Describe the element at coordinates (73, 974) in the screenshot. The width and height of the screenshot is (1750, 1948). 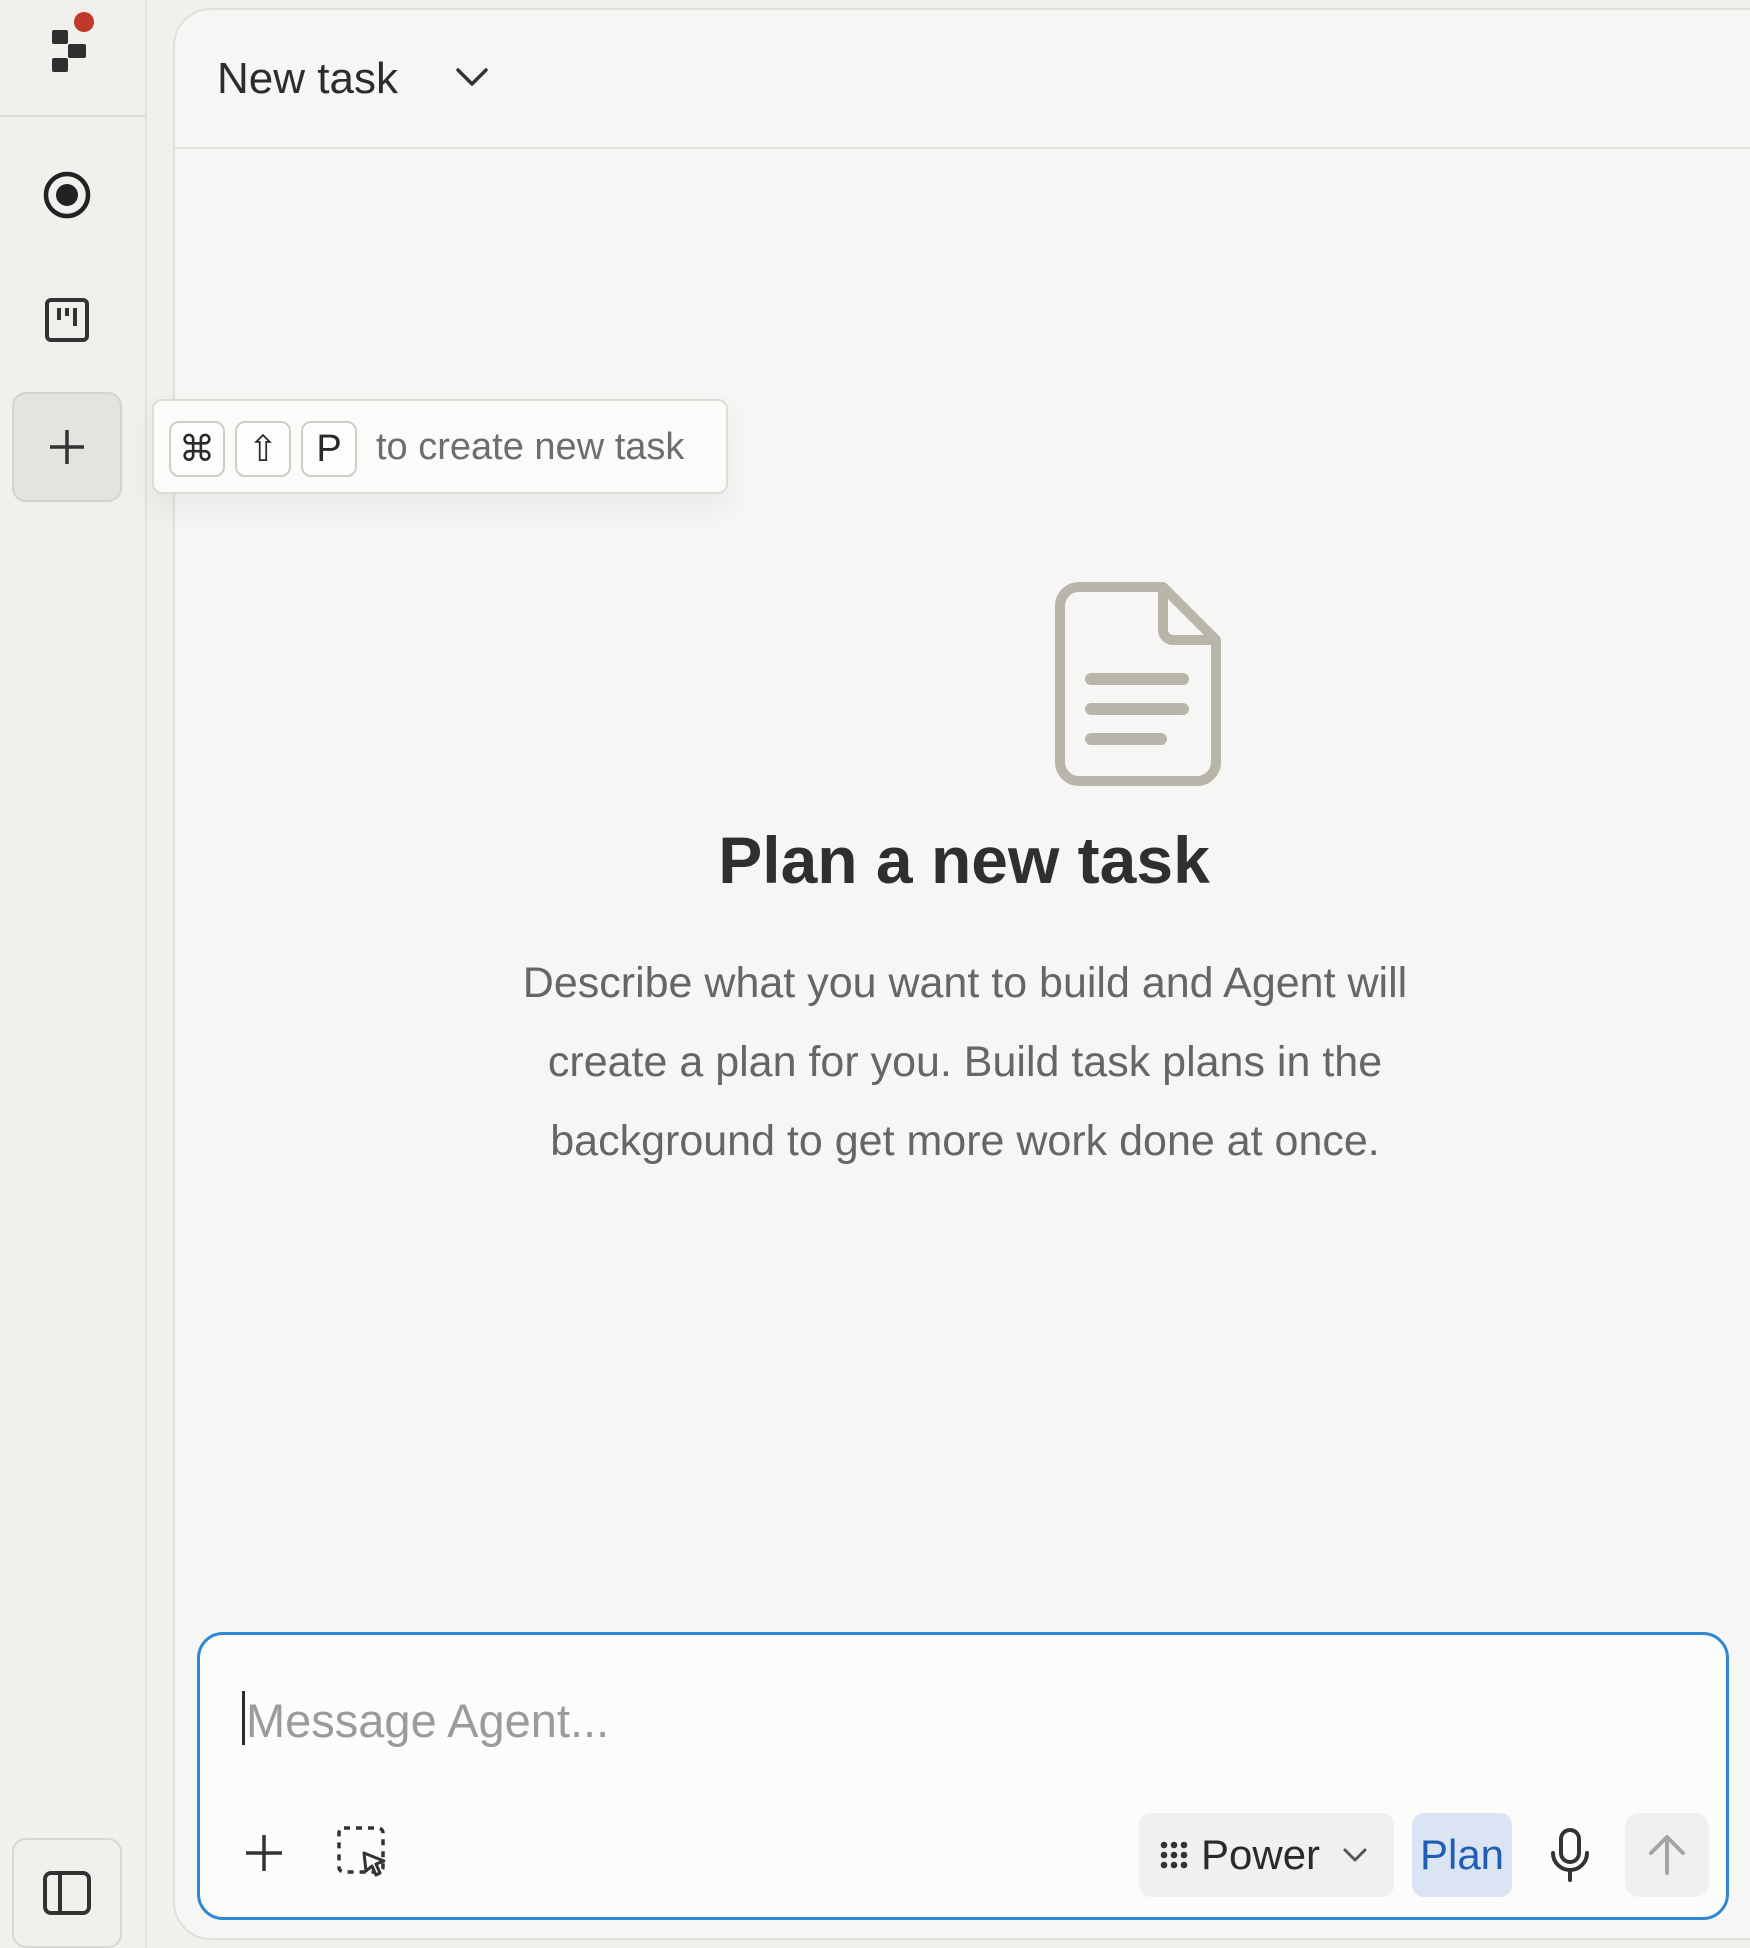
I see `left-rail` at that location.